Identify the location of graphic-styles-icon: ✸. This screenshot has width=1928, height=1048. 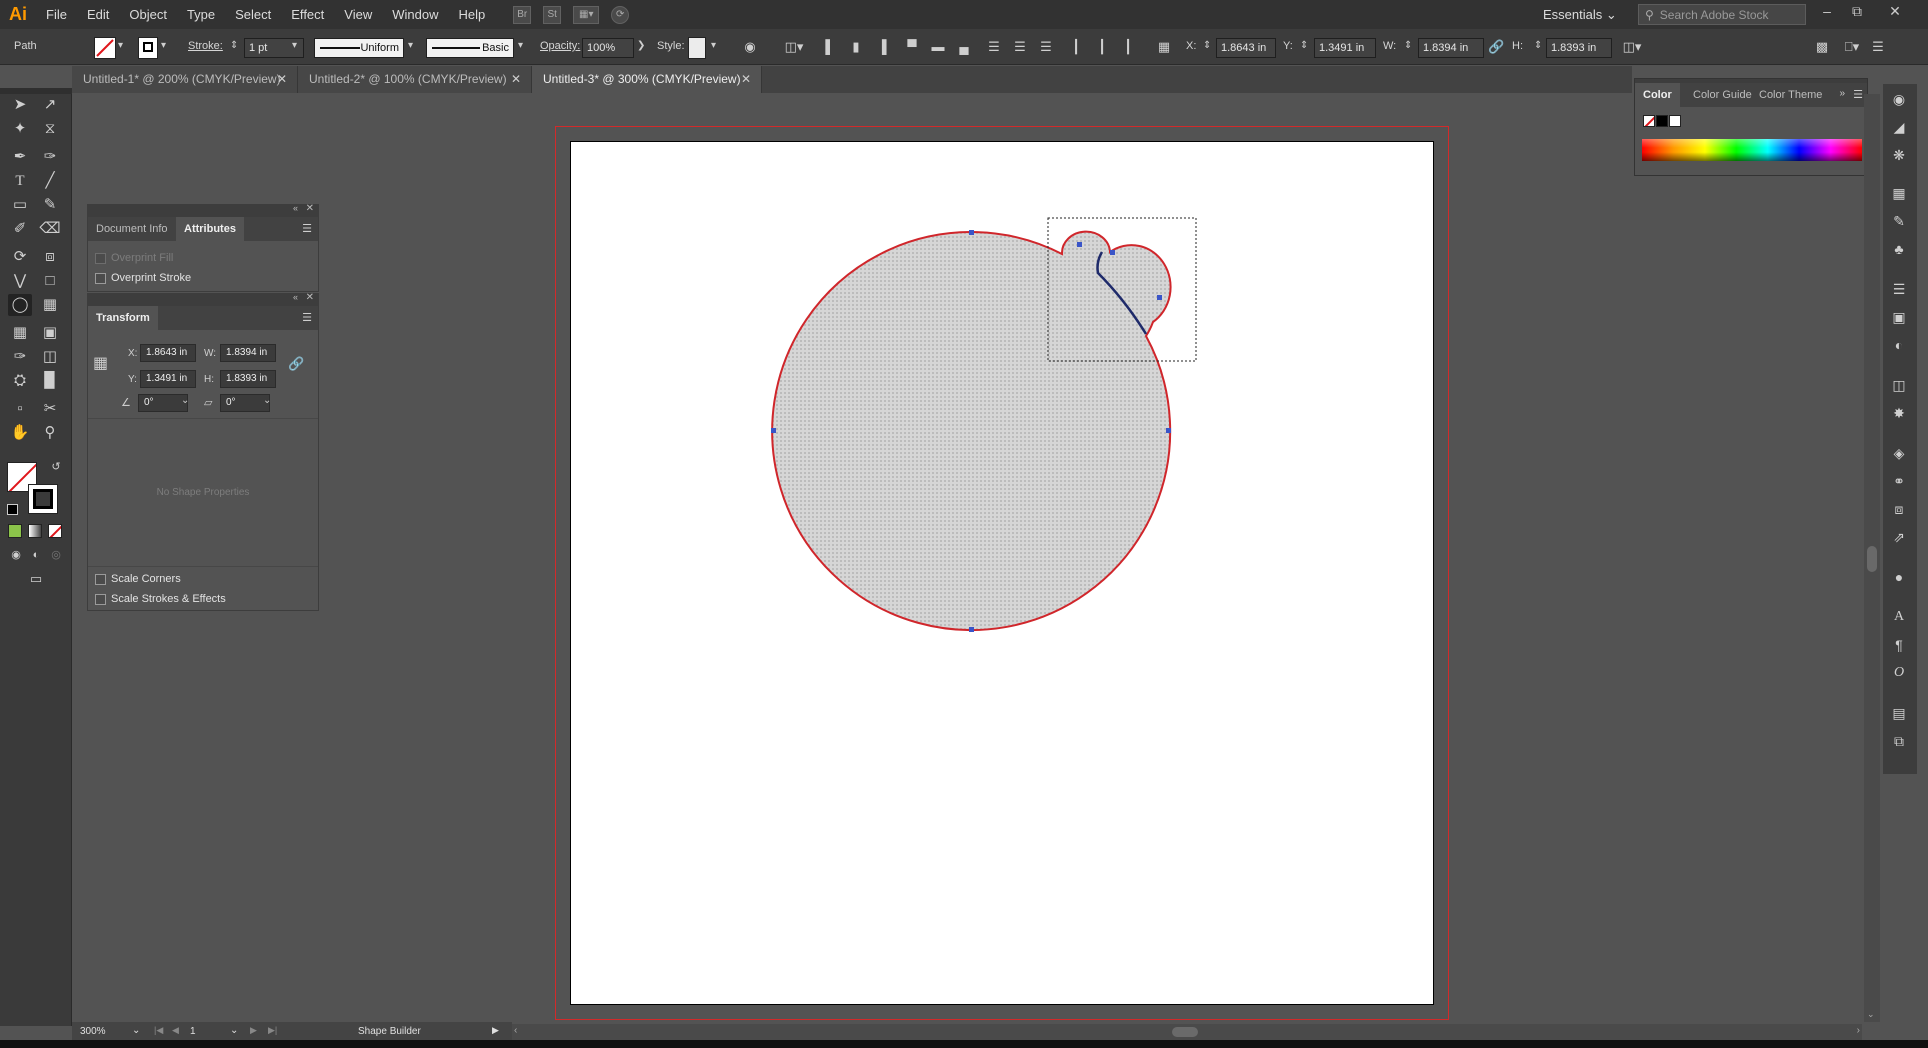
(1899, 413).